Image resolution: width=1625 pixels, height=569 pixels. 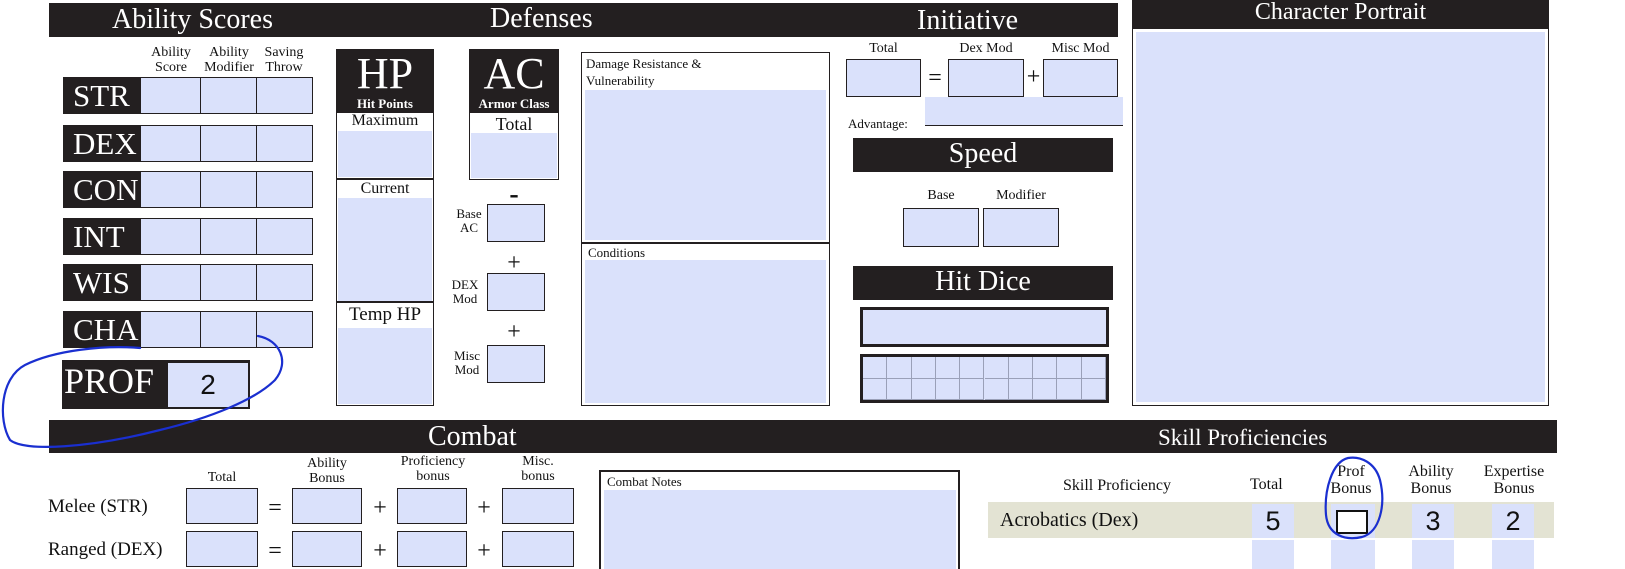 What do you see at coordinates (284, 236) in the screenshot?
I see `saving-throw-field-int` at bounding box center [284, 236].